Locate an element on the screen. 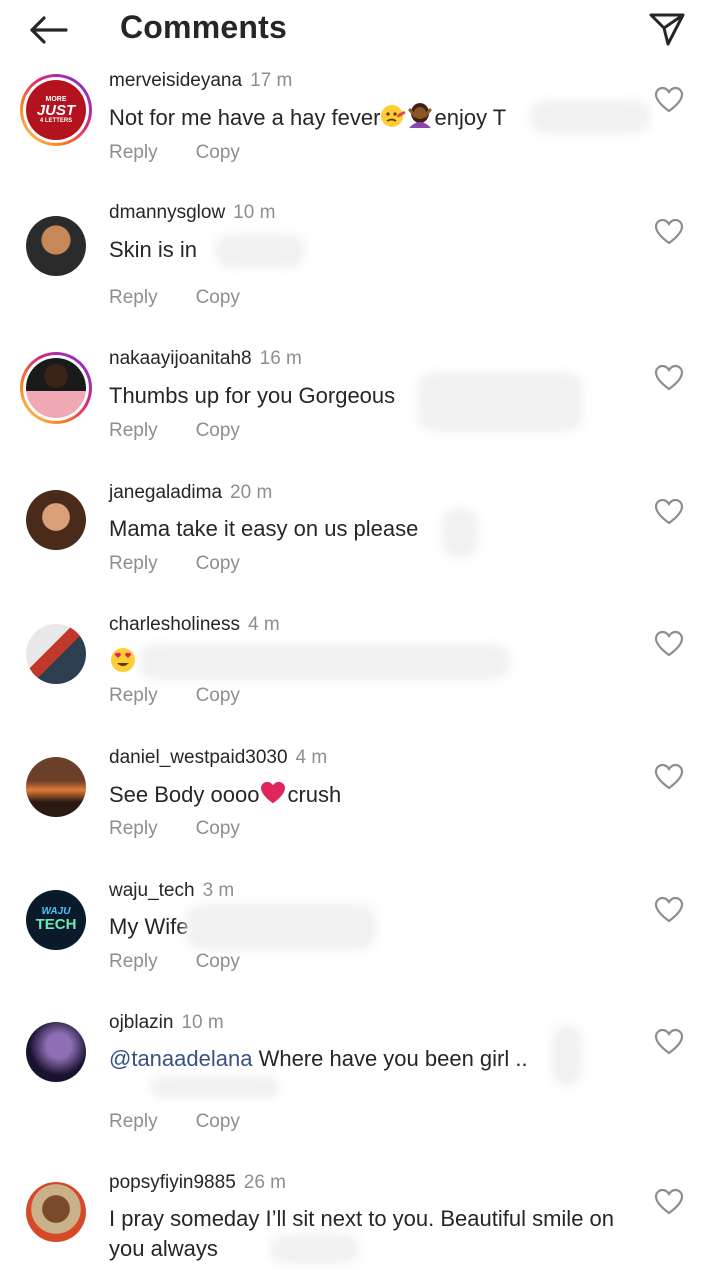 The height and width of the screenshot is (1270, 720). username: nakaayijoanitah8 is located at coordinates (180, 358).